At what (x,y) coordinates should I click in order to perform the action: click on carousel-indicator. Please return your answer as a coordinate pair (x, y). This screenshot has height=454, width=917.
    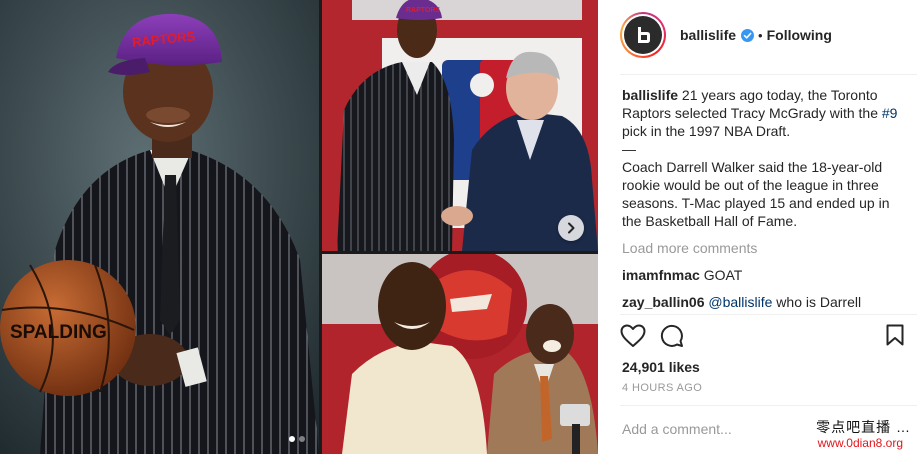
    Looking at the image, I should click on (297, 439).